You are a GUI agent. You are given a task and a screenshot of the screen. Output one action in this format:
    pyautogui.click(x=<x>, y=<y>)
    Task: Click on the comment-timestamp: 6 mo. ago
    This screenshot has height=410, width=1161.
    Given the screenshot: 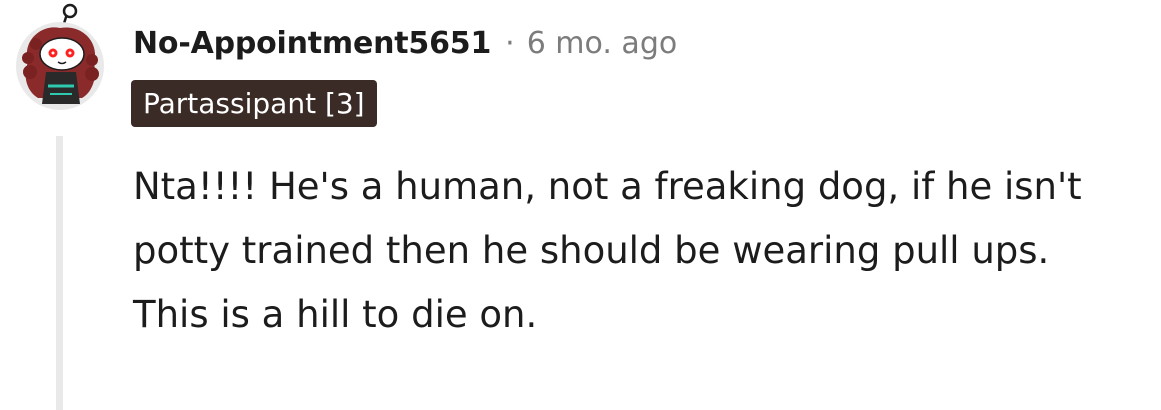 What is the action you would take?
    pyautogui.click(x=602, y=43)
    